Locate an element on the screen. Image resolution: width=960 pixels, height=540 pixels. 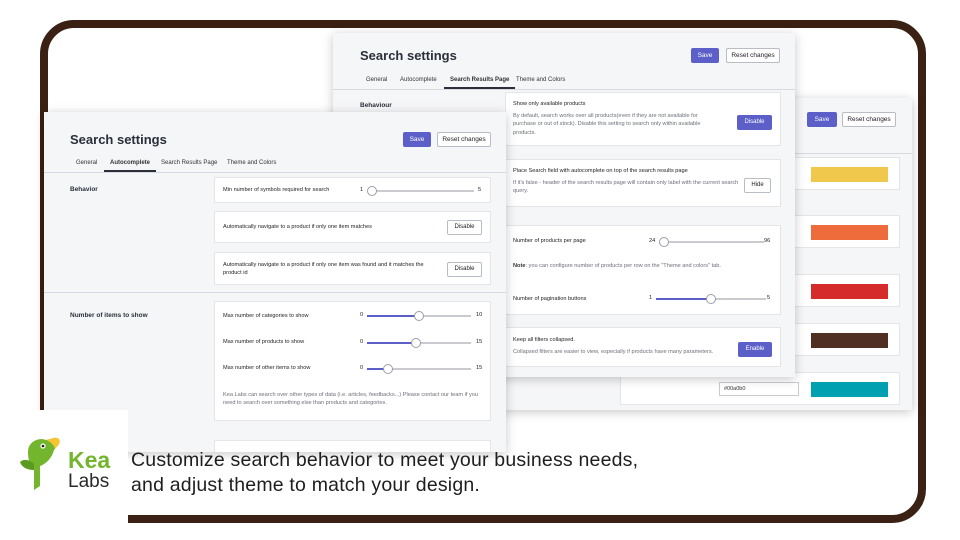
pagination-label: Number of pagination buttons is located at coordinates (550, 299).